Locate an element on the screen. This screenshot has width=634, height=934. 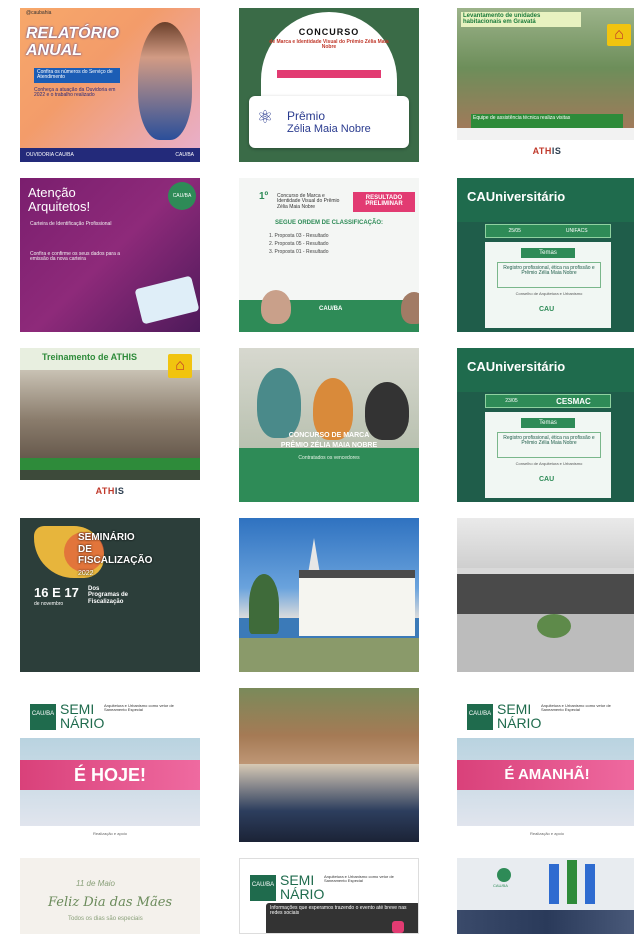
photo-background is located at coordinates (110, 420).